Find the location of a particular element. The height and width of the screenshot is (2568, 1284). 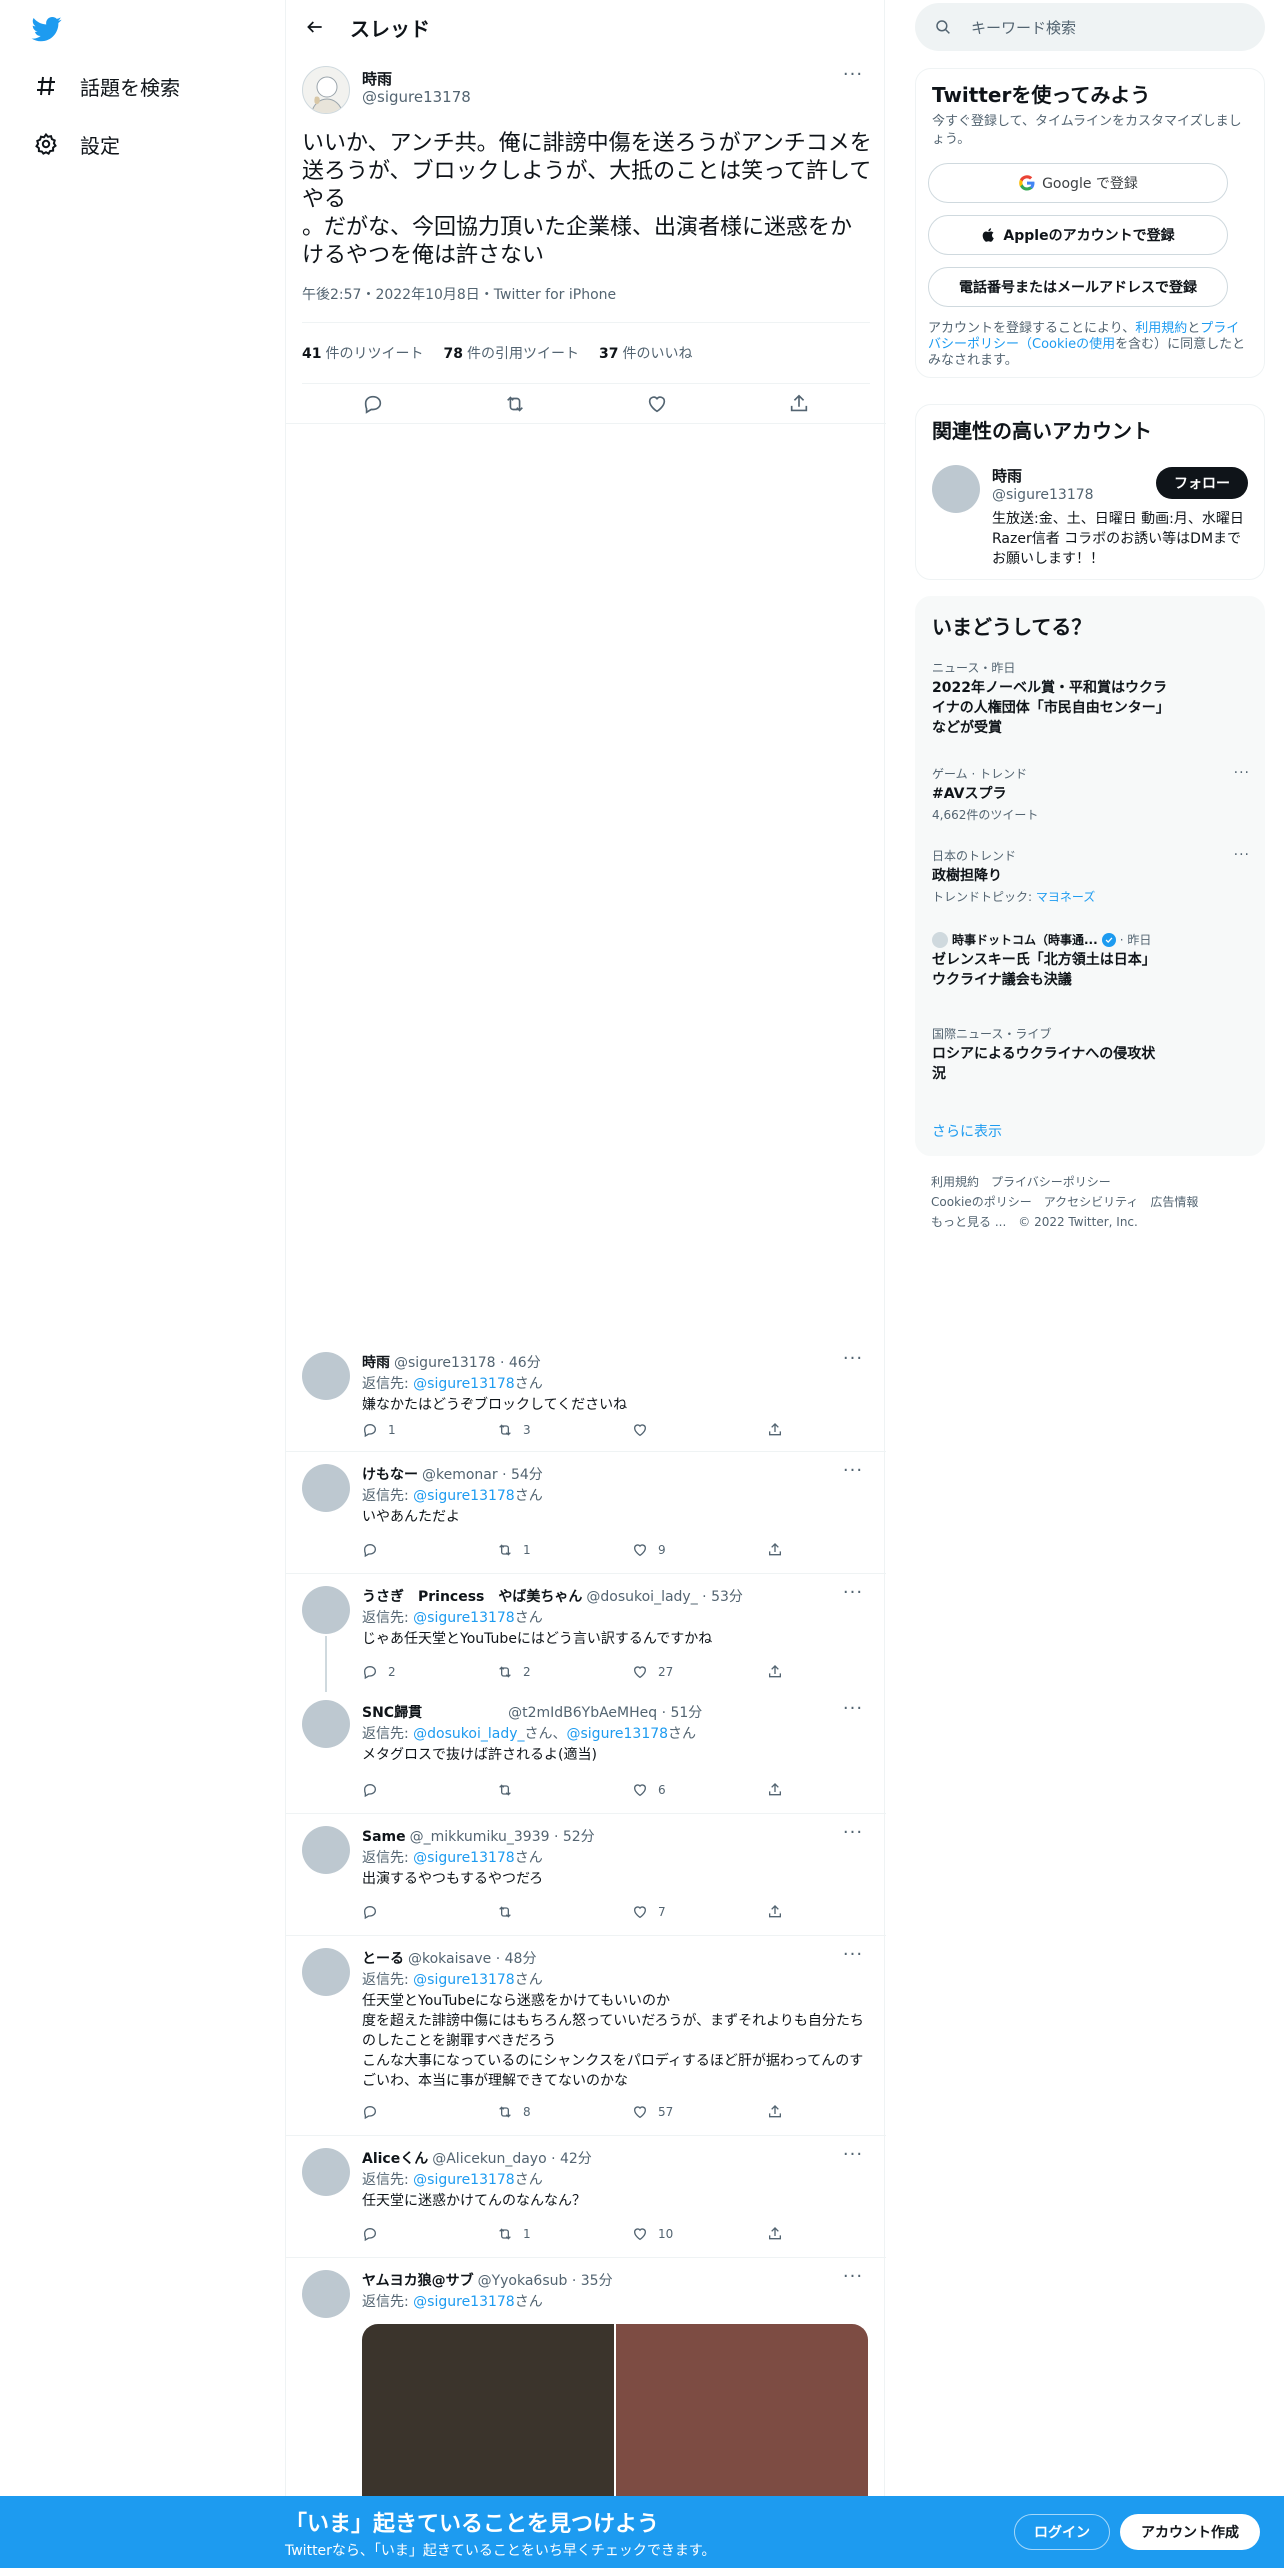

tweet-timestamp: 午後2:57・2022年10月8日・Twitter for iPhone is located at coordinates (459, 294).